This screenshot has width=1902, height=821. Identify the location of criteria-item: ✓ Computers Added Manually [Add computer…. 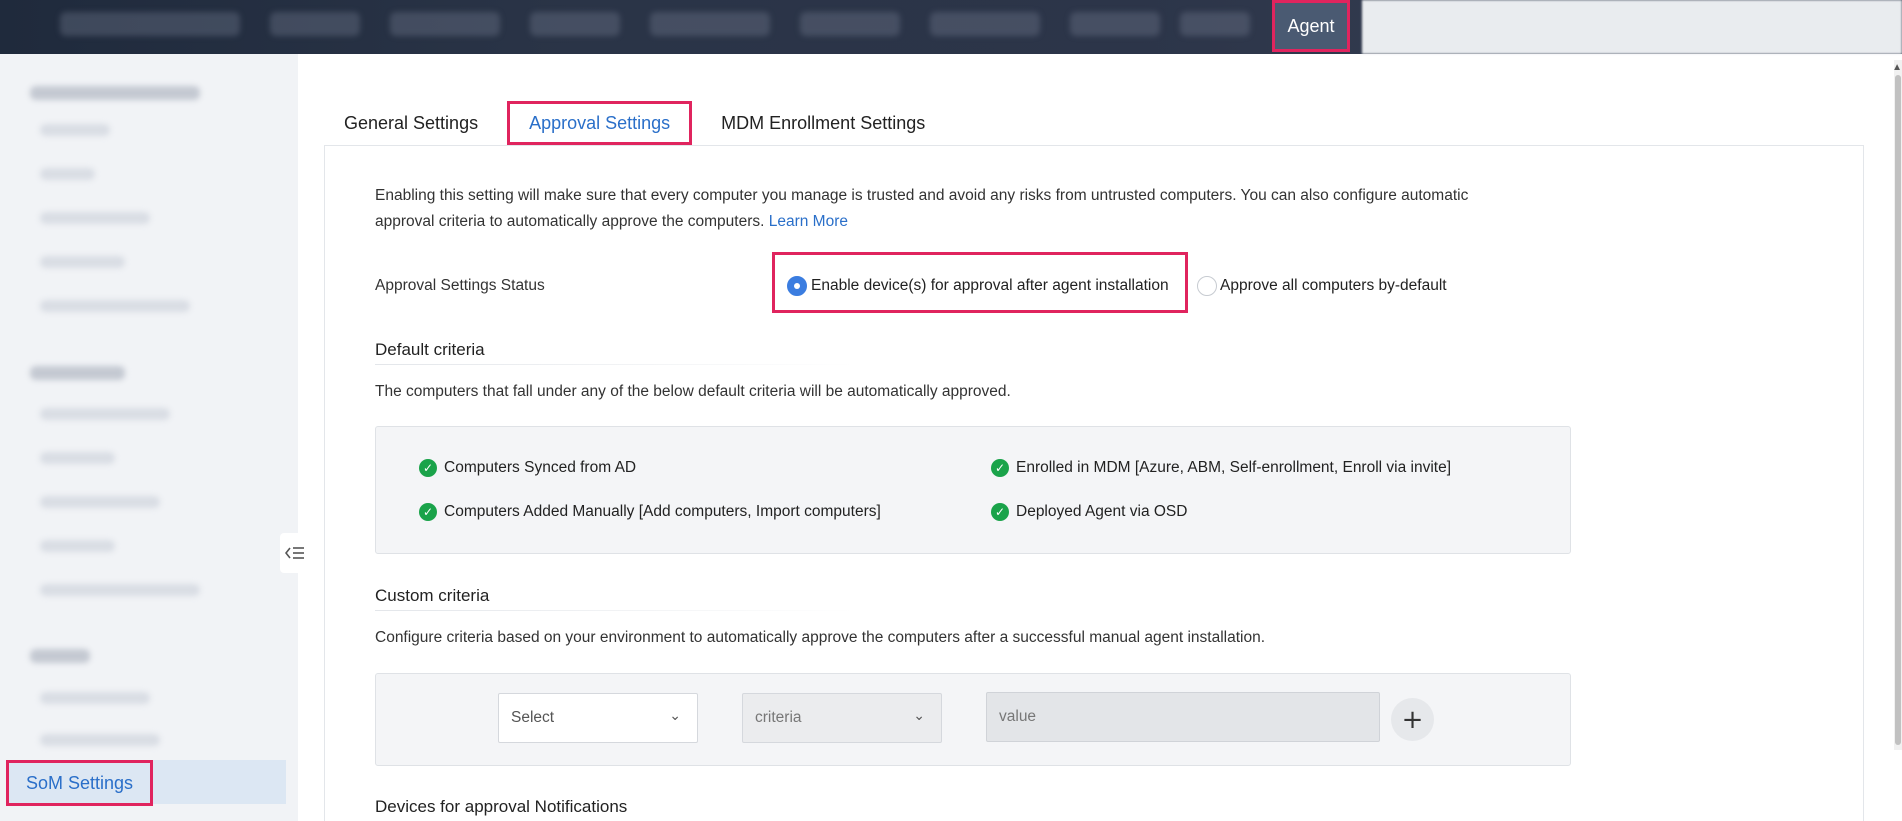
(650, 512).